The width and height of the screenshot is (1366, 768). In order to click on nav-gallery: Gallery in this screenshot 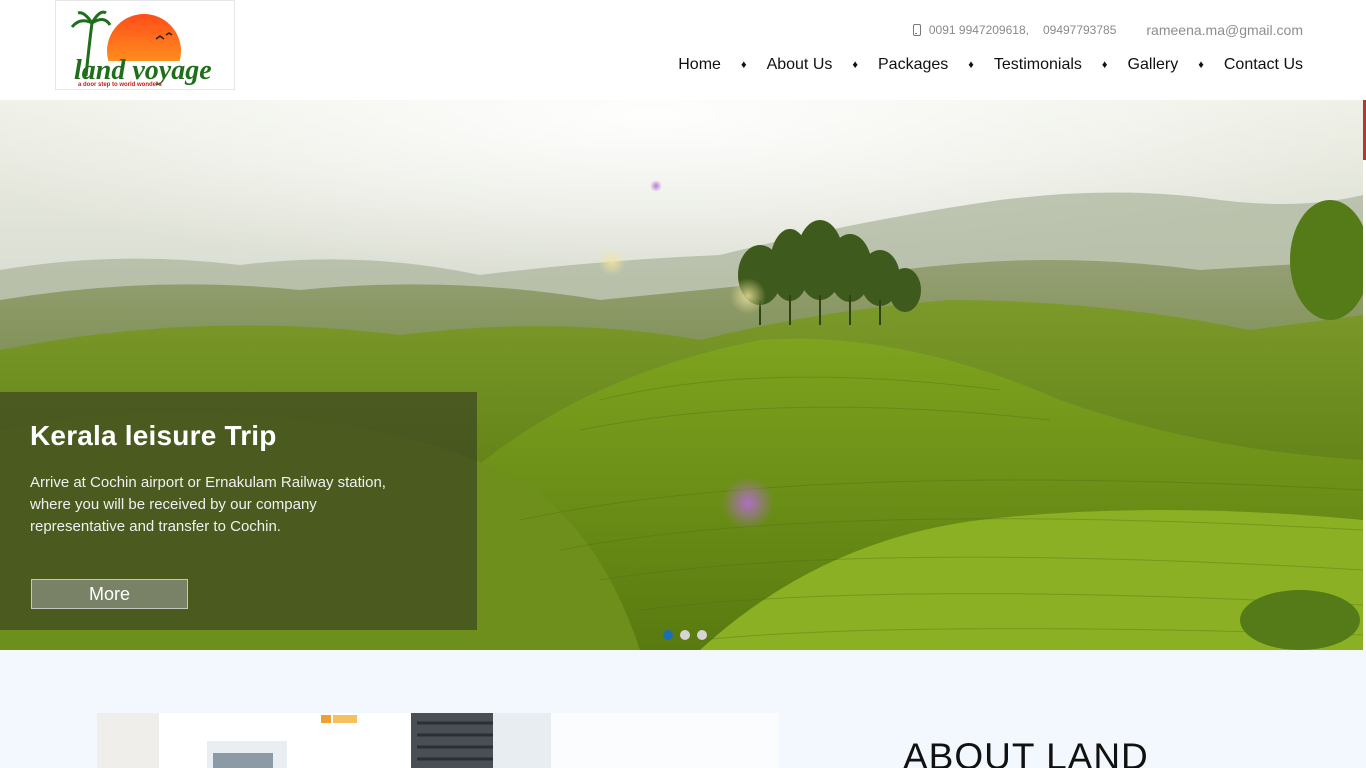, I will do `click(1153, 65)`.